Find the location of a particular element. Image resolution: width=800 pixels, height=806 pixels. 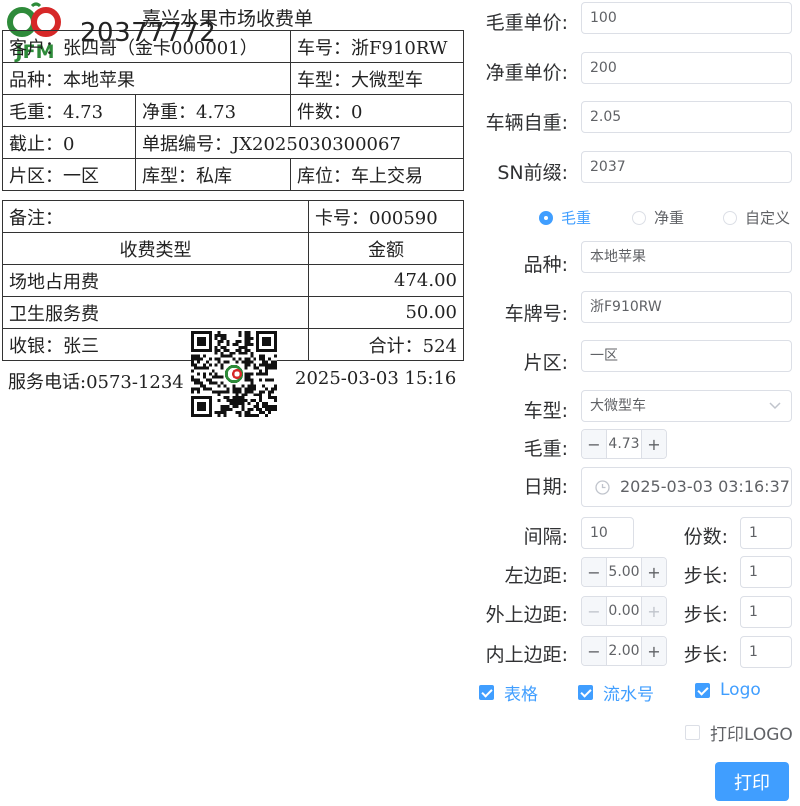

sn-prefix-label: SN前缀: is located at coordinates (532, 173).